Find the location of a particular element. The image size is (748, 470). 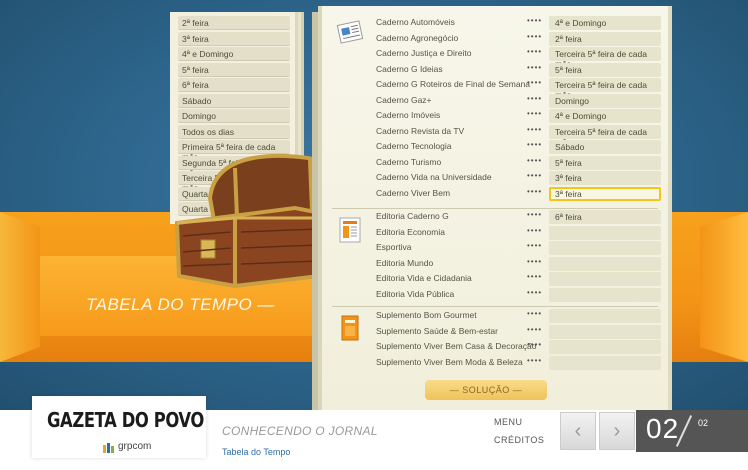

row-label: Editoria Caderno G is located at coordinates (412, 216).